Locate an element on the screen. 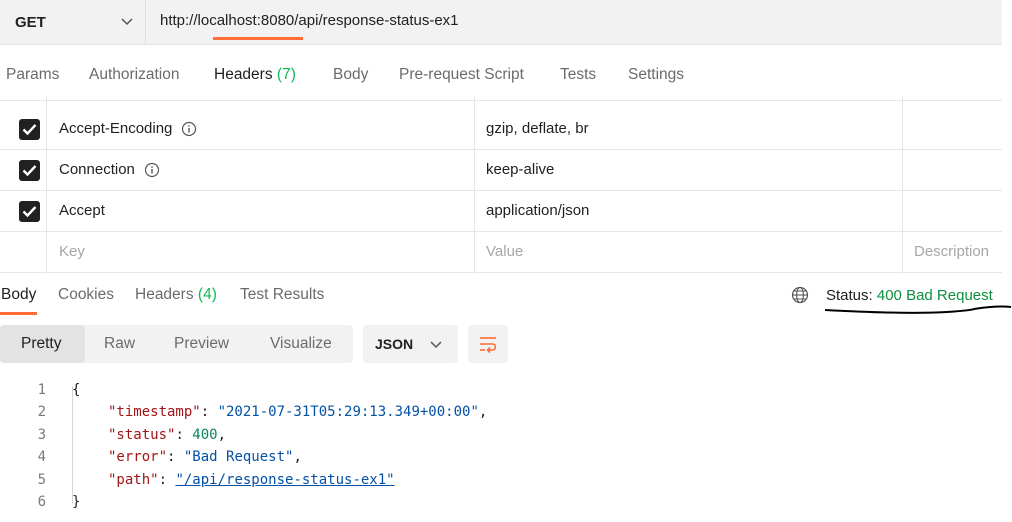 This screenshot has width=1012, height=522. resp-tab-headers: Headers (4) is located at coordinates (176, 295).